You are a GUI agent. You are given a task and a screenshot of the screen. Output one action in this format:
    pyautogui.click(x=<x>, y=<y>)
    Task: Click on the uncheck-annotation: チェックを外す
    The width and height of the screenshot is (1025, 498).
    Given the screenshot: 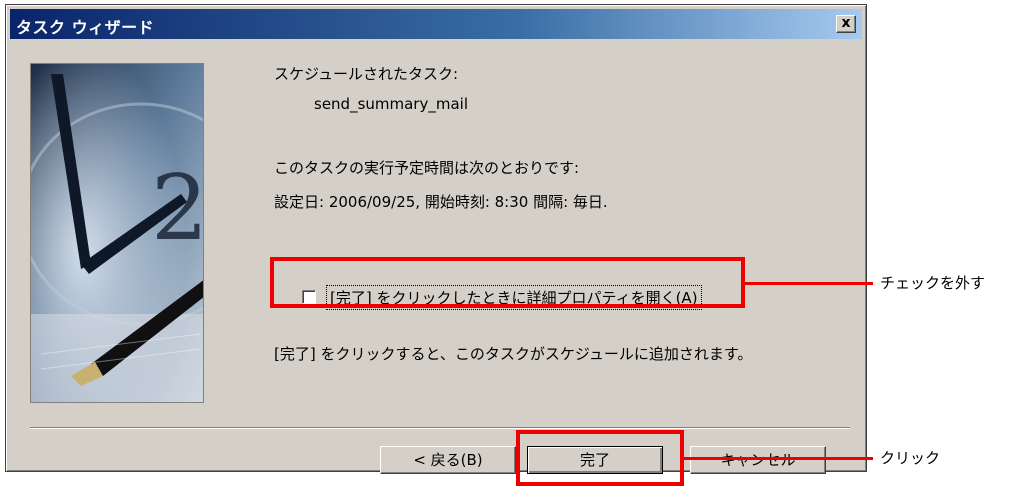 What is the action you would take?
    pyautogui.click(x=933, y=283)
    